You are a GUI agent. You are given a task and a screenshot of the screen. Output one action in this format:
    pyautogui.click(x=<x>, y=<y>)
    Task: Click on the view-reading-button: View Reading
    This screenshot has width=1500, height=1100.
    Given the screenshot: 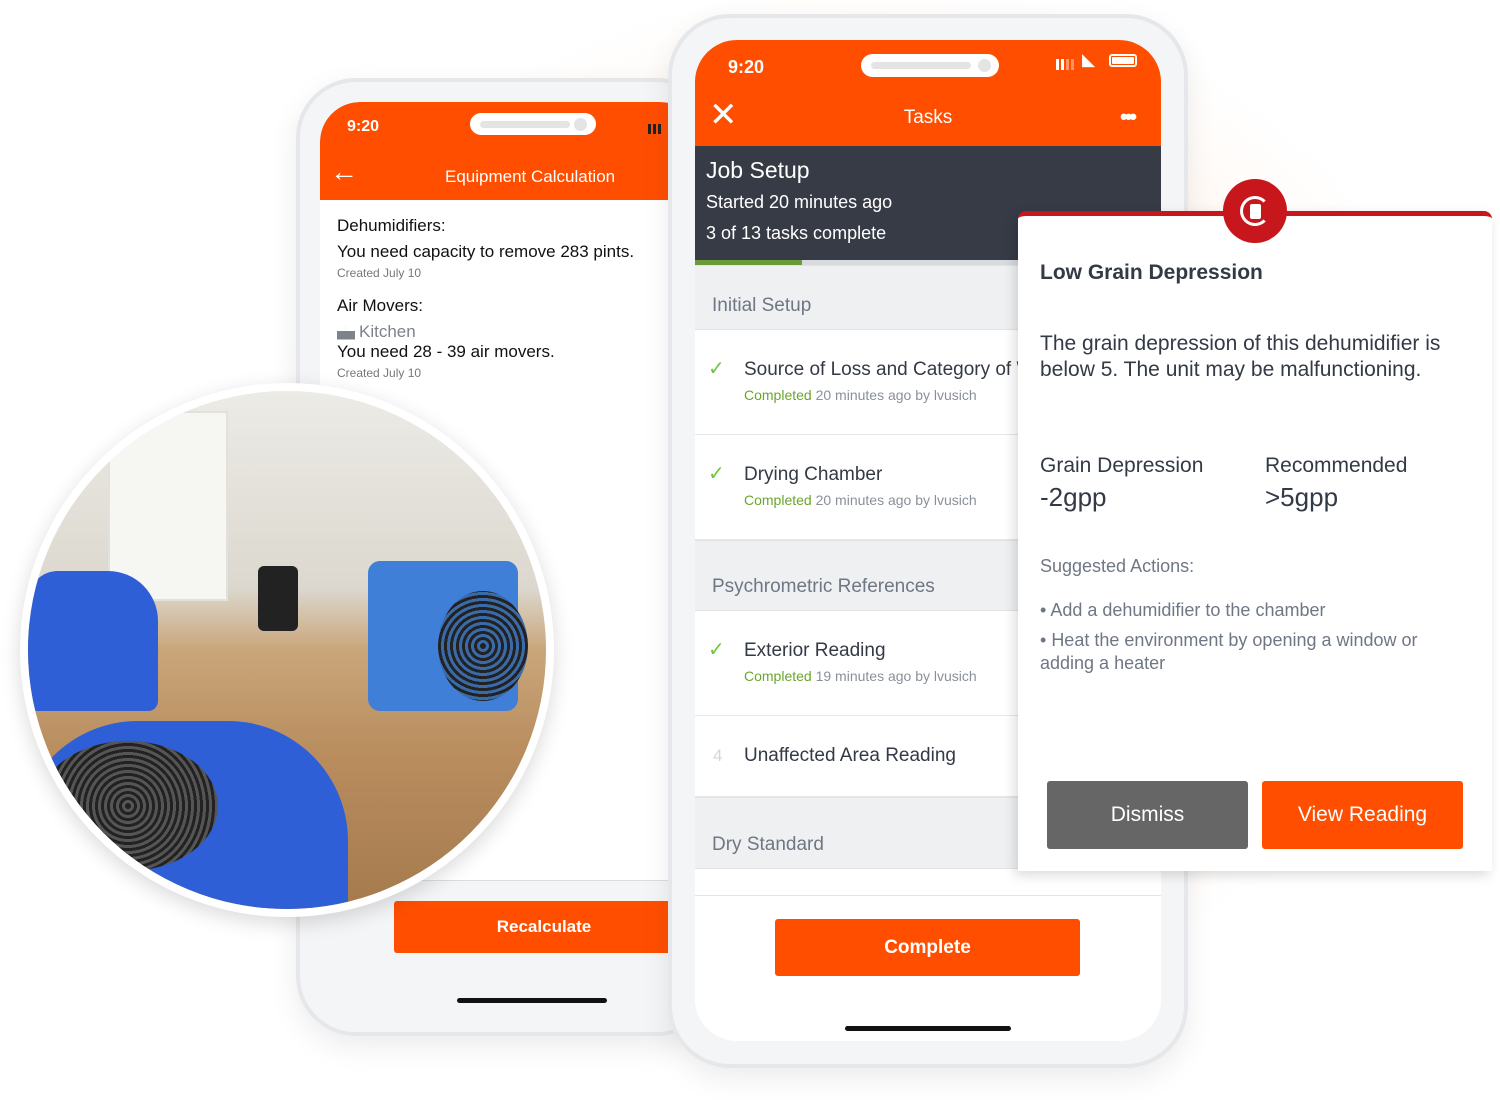 What is the action you would take?
    pyautogui.click(x=1362, y=815)
    